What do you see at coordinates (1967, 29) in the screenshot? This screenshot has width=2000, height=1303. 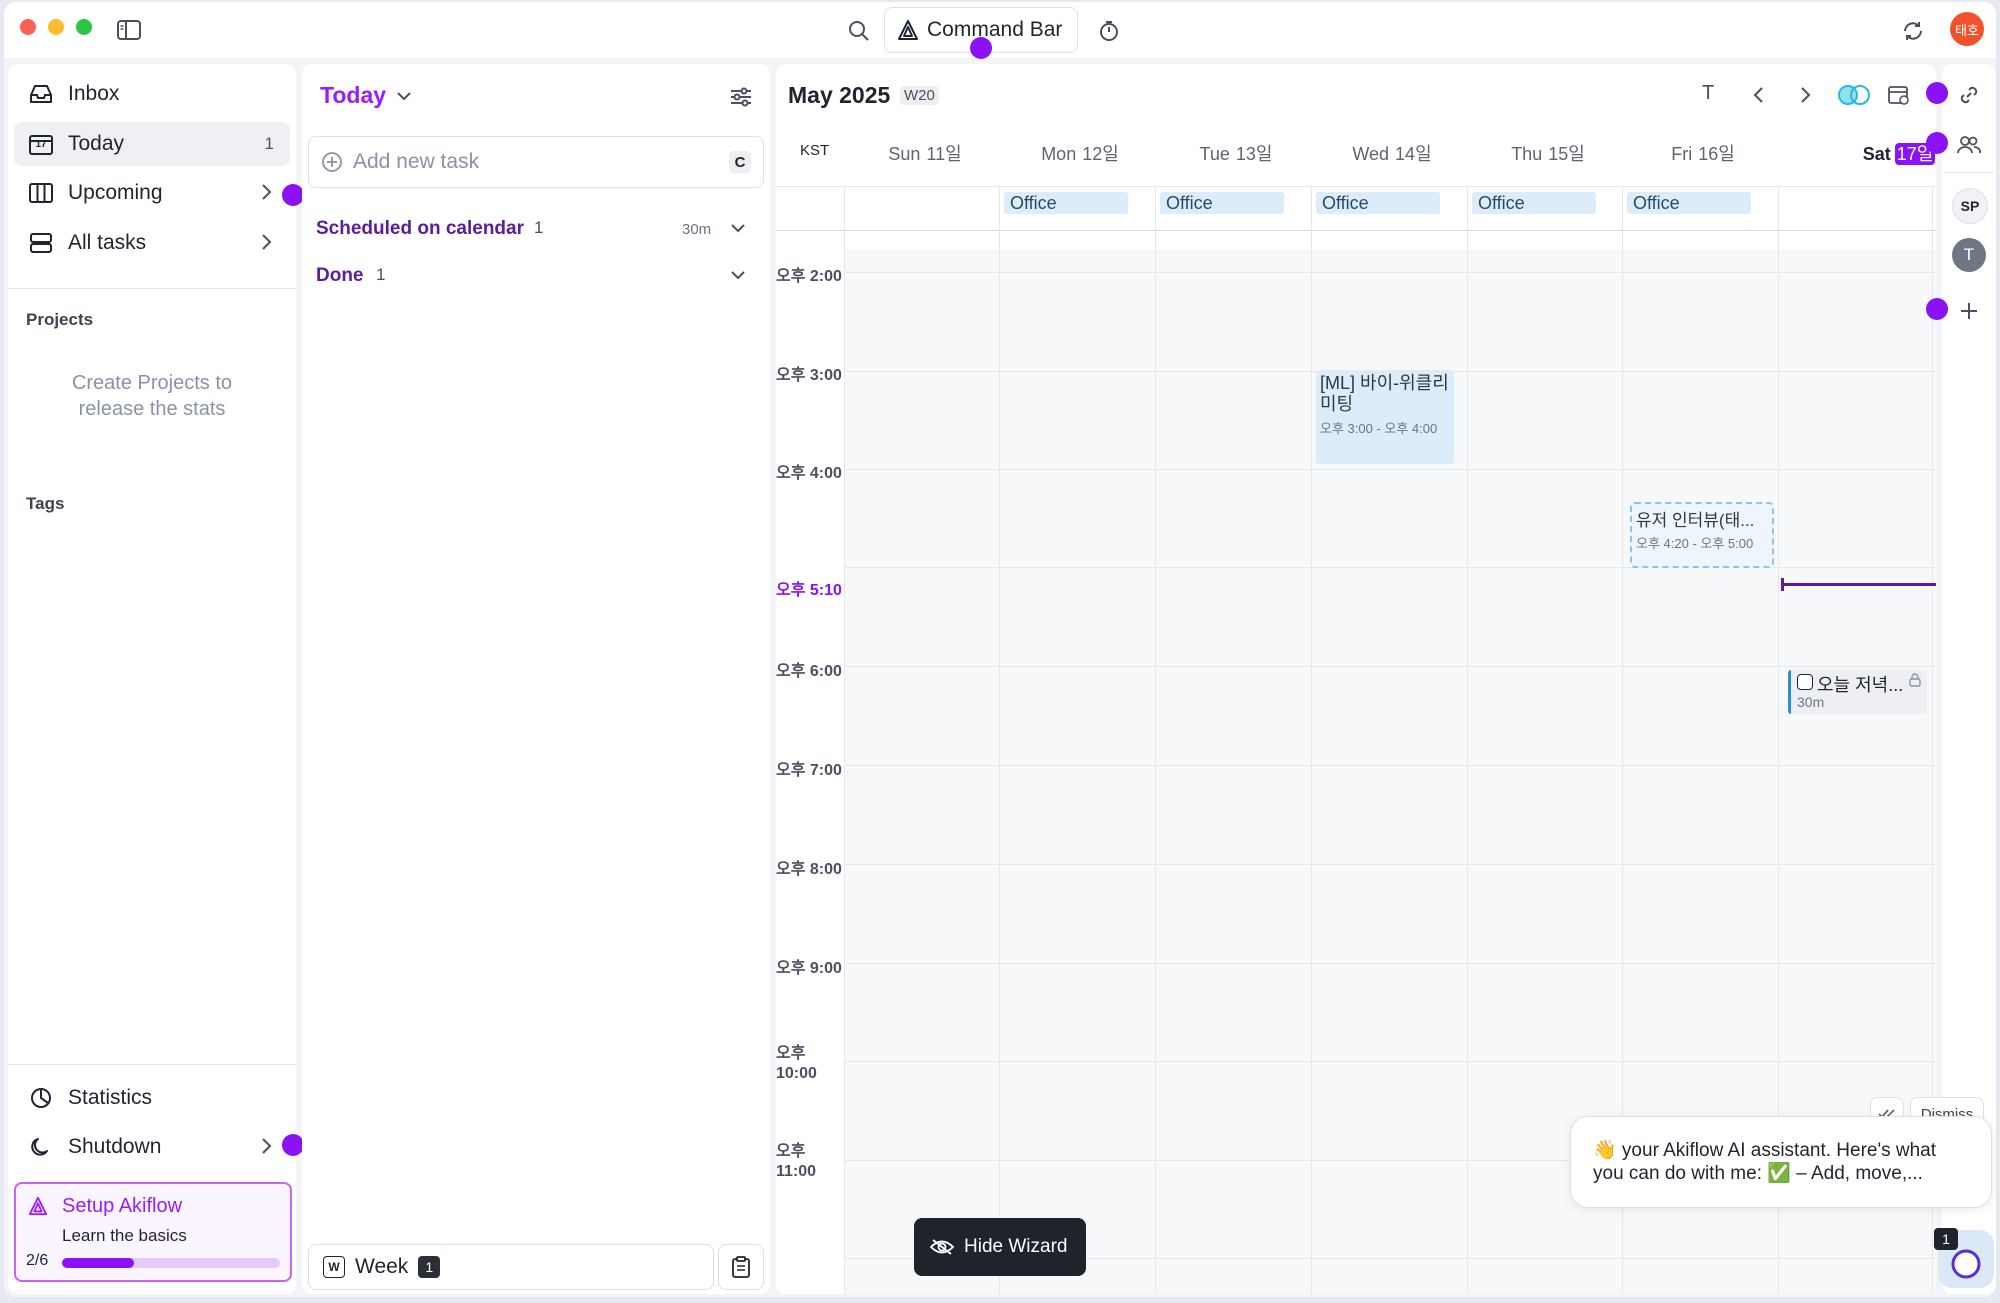 I see `user-avatar: 태호` at bounding box center [1967, 29].